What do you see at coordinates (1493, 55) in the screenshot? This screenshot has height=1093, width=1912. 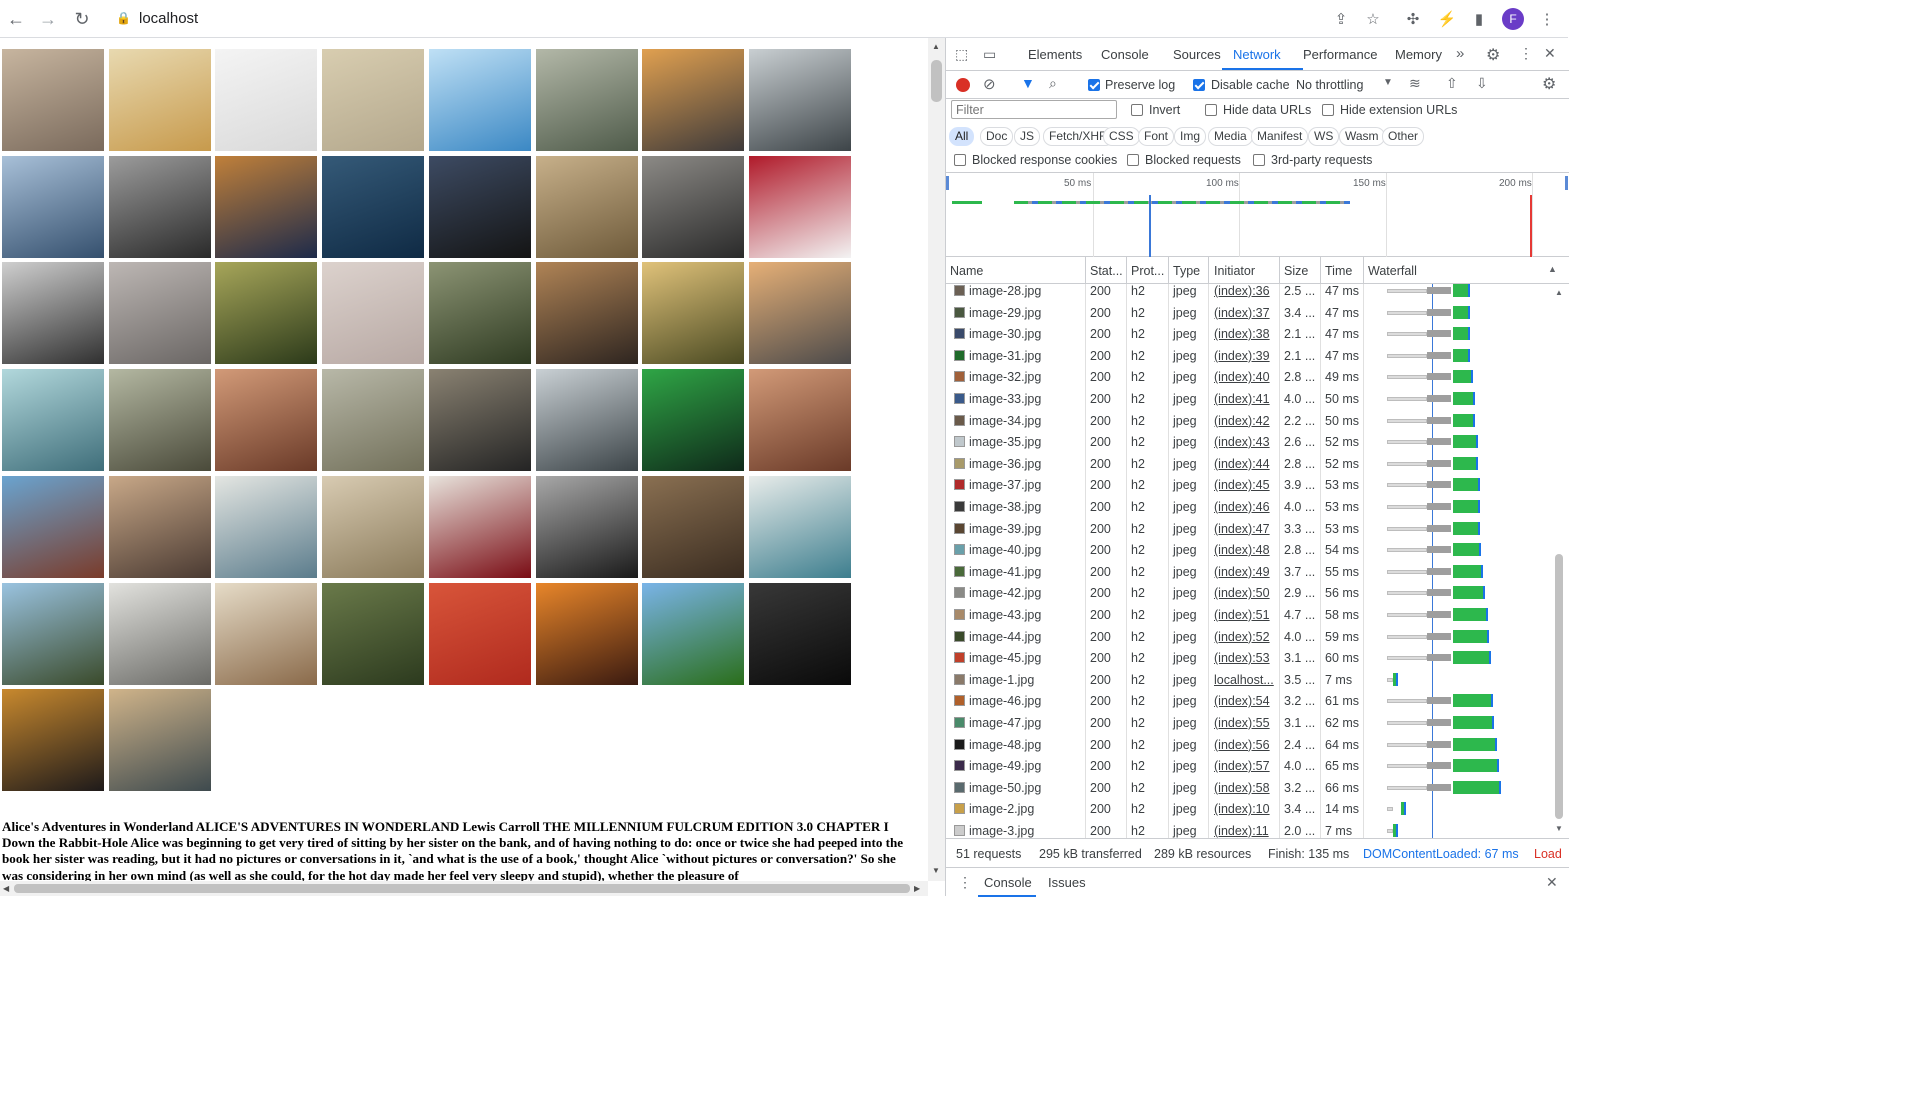 I see `settings-gear-icon: ⚙` at bounding box center [1493, 55].